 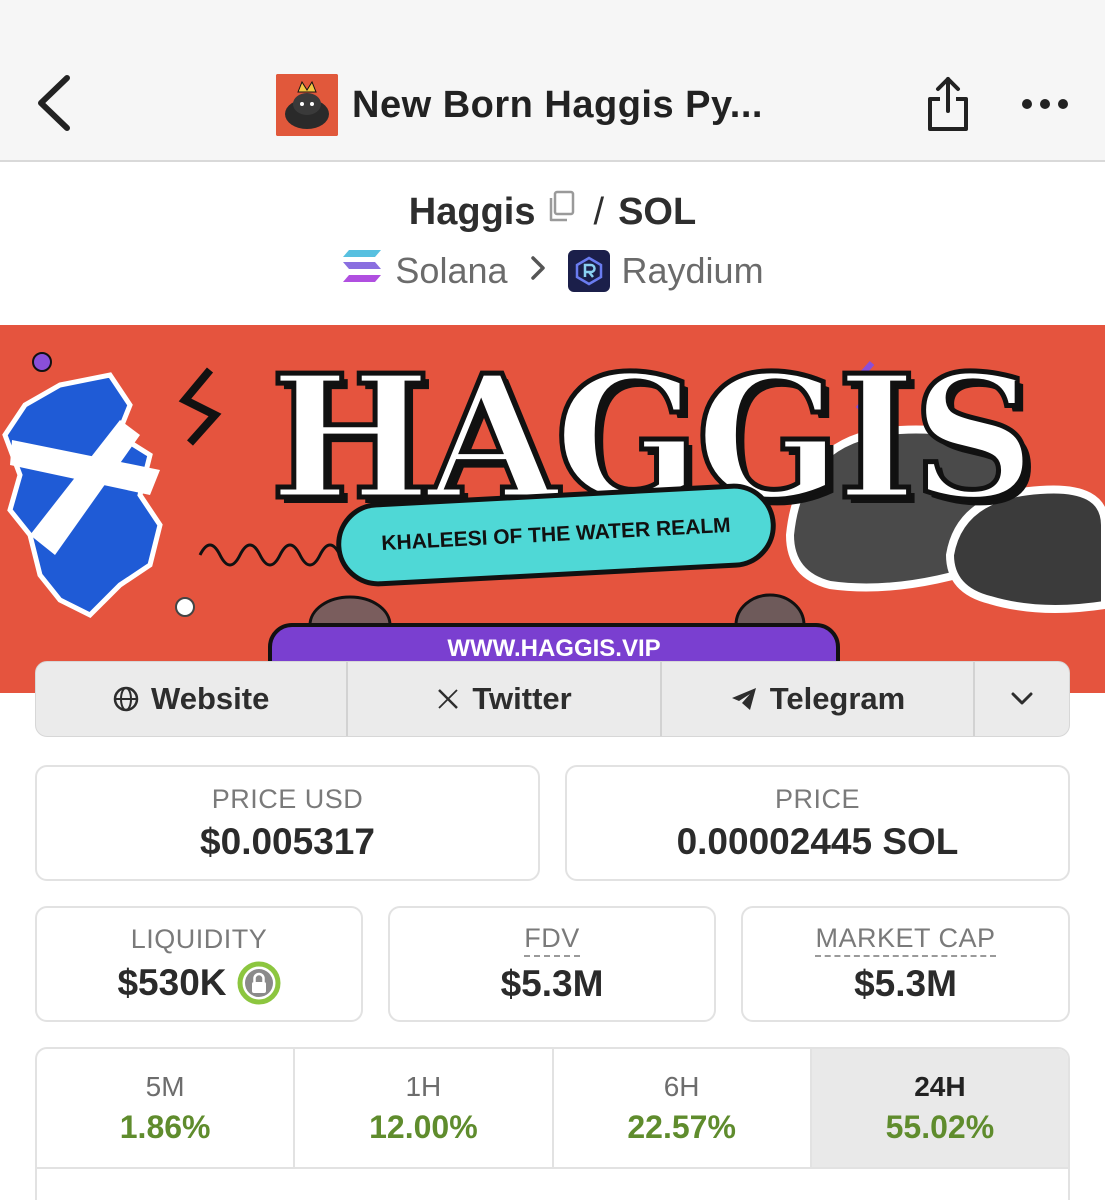 I want to click on chevron-left-icon, so click(x=54, y=103).